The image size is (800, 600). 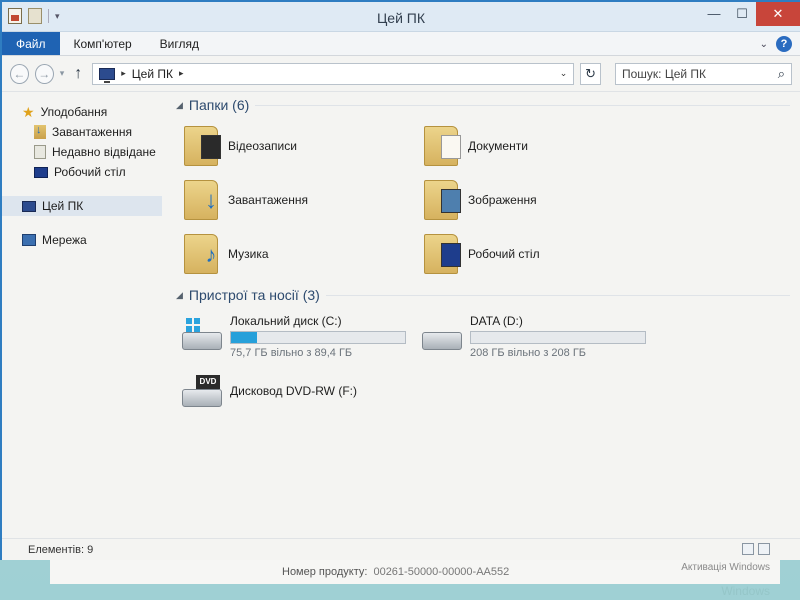 What do you see at coordinates (442, 336) in the screenshot?
I see `hard-drive-icon` at bounding box center [442, 336].